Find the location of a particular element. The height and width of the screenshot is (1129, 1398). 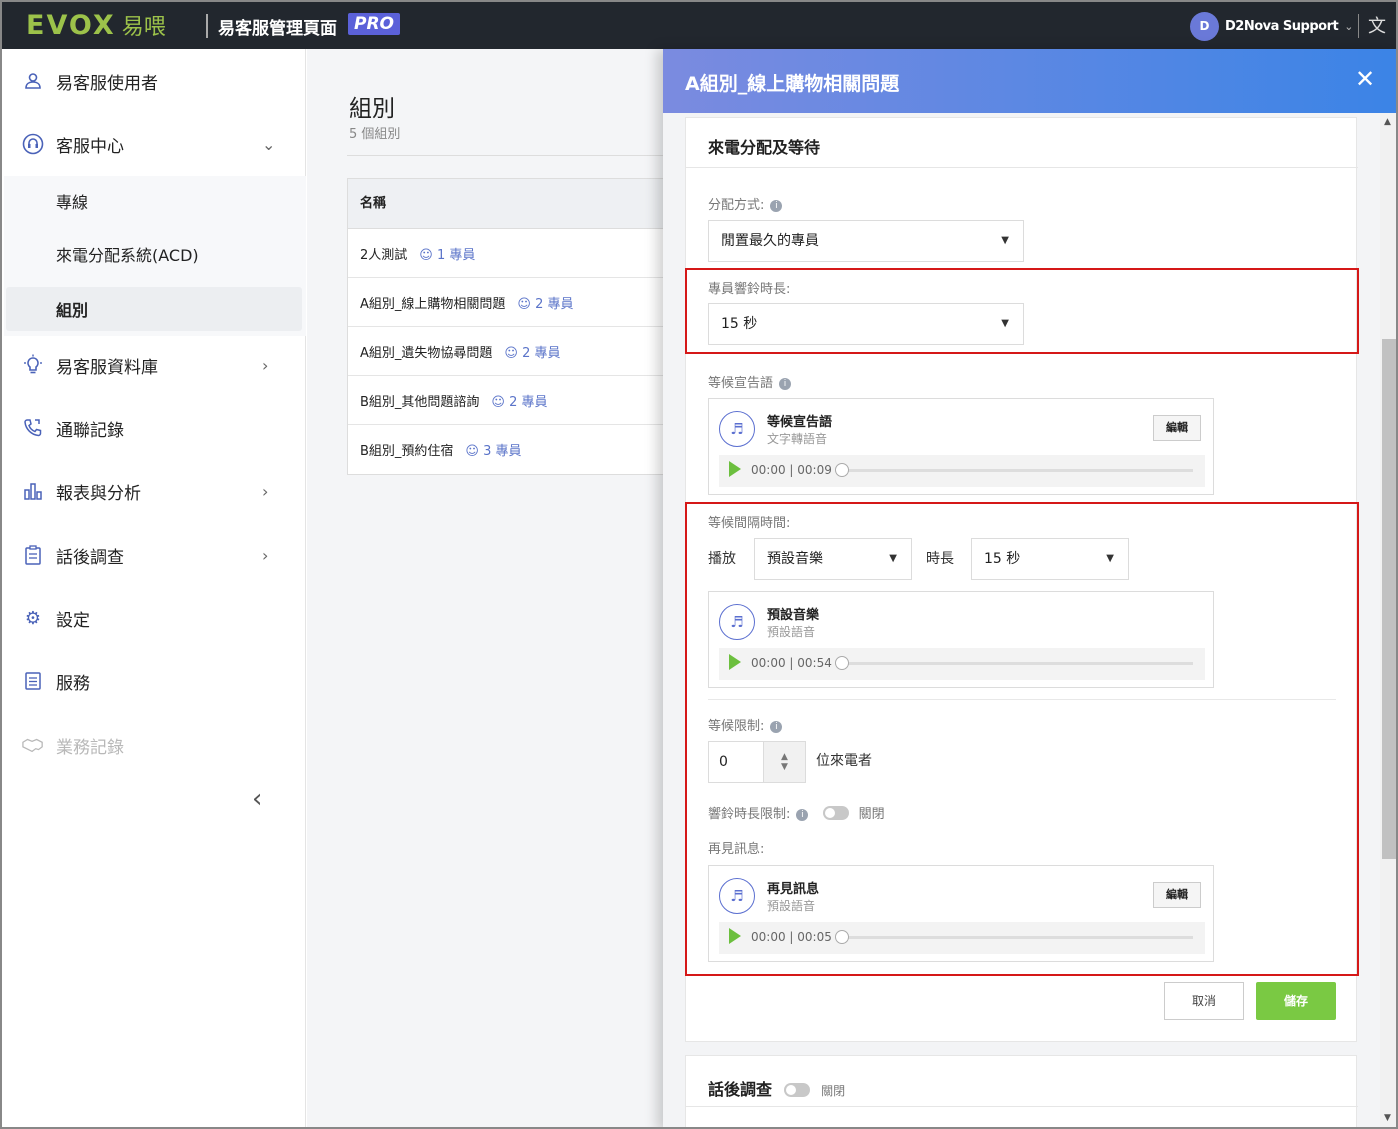

sidebar-subitem-lines: 專線 is located at coordinates (155, 201).